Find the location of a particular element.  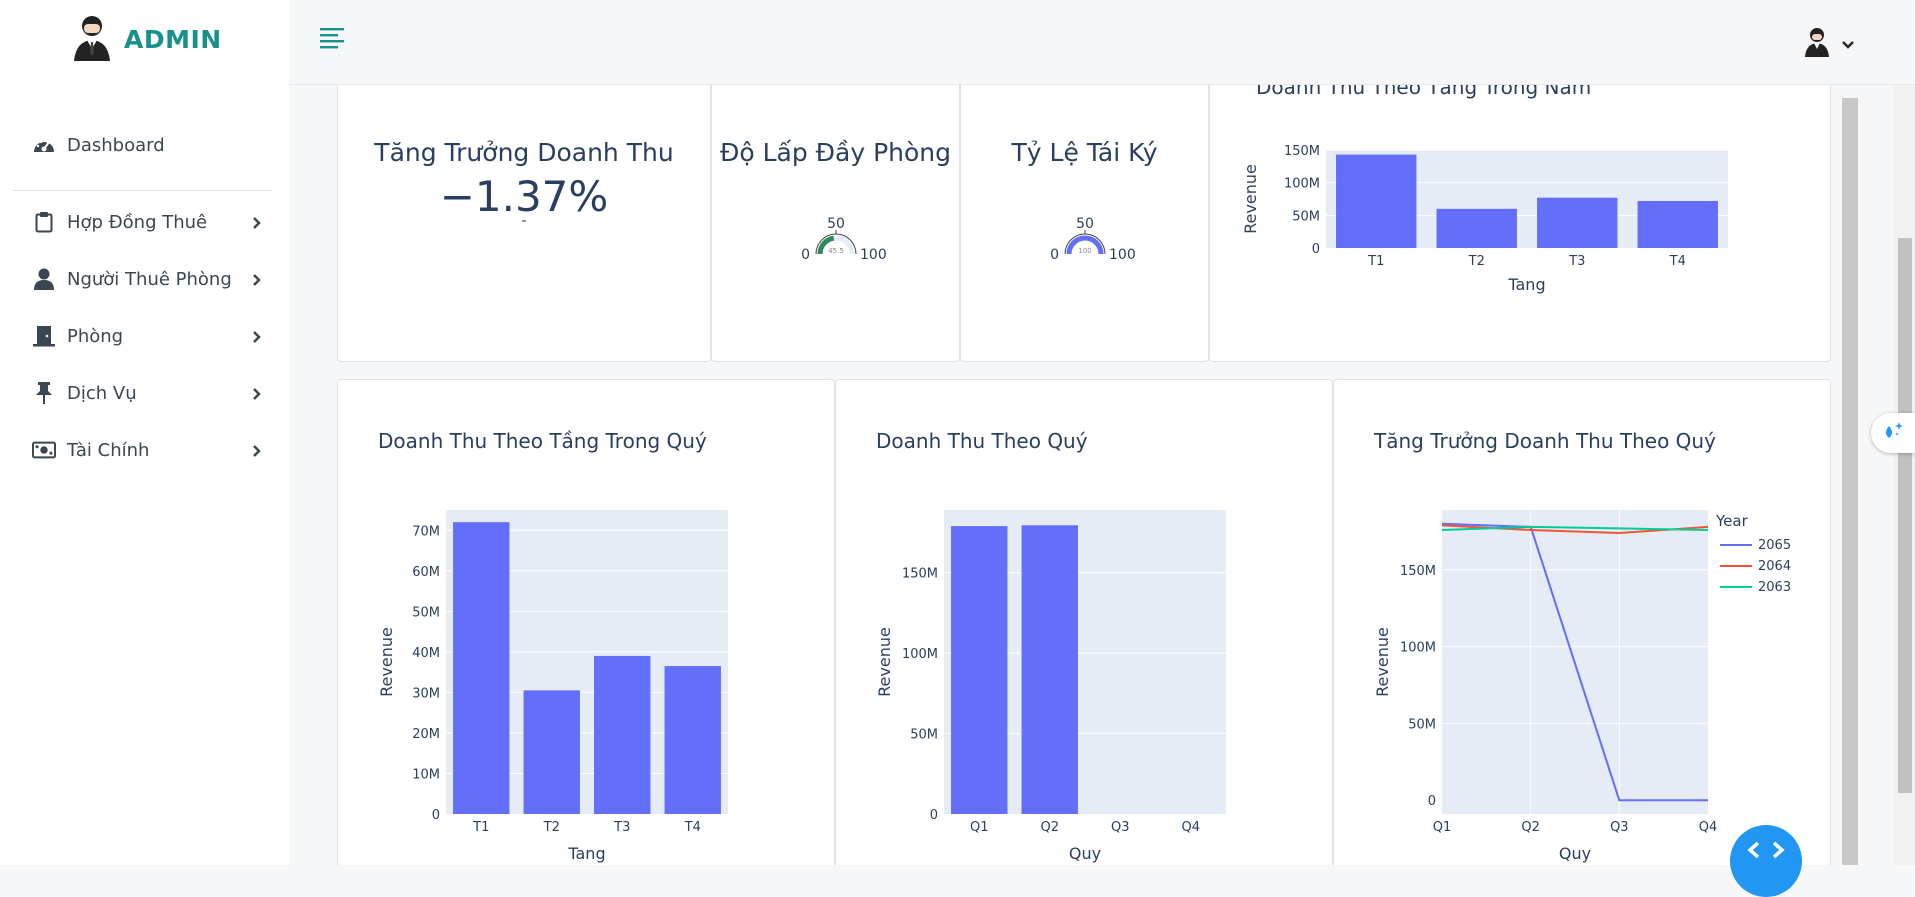

sidebar-item-tenants: Người Thuê Phòng is located at coordinates (147, 279).